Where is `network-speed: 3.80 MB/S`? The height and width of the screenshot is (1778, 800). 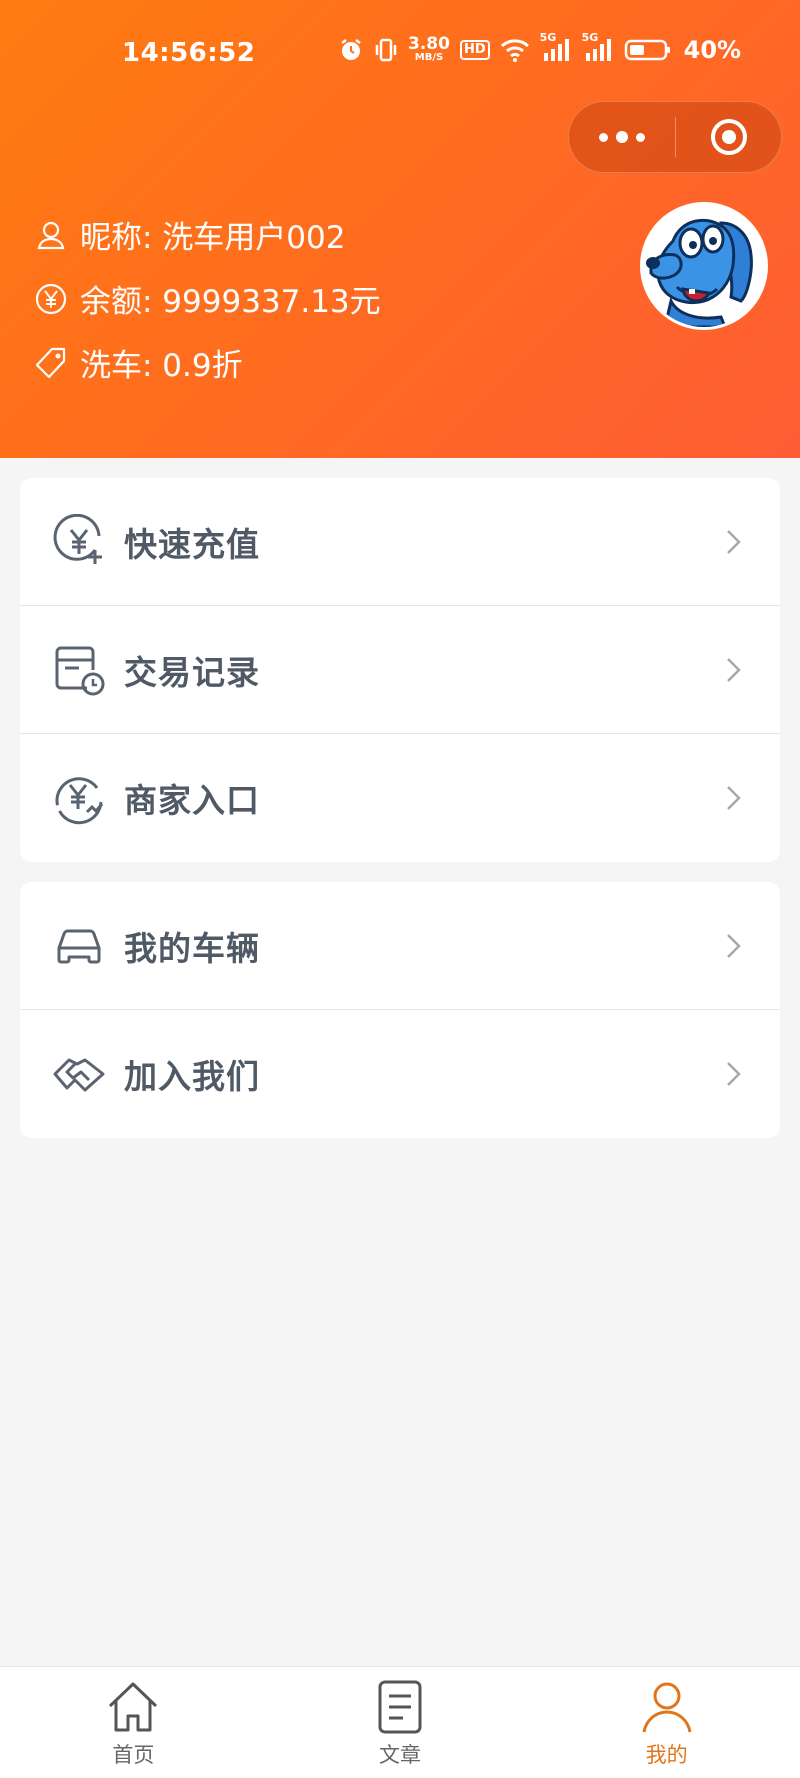 network-speed: 3.80 MB/S is located at coordinates (429, 49).